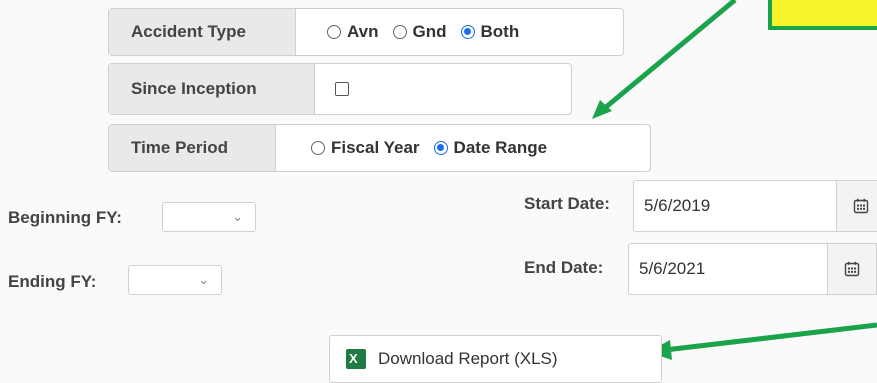 This screenshot has width=877, height=383. I want to click on radio-avn: Avn, so click(353, 32).